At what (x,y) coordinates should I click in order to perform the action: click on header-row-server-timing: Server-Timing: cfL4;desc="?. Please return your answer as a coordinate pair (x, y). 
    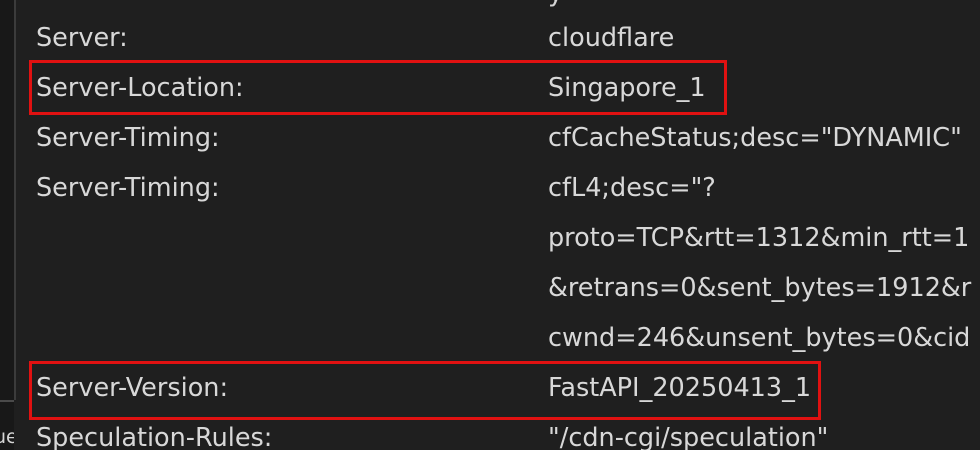
    Looking at the image, I should click on (490, 188).